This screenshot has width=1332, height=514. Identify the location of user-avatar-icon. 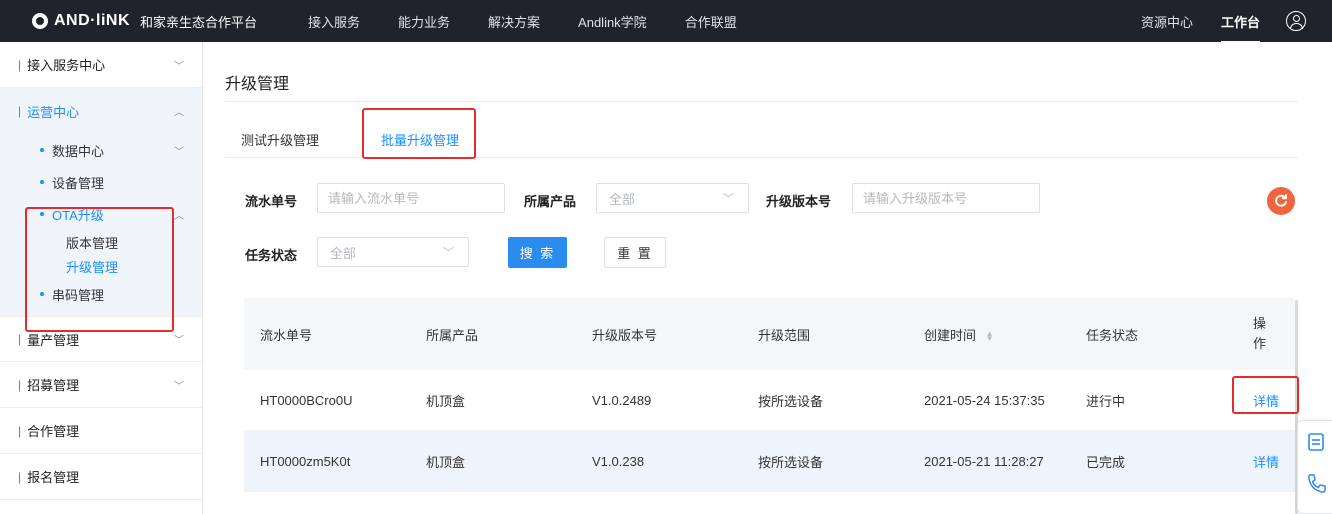
(1296, 21).